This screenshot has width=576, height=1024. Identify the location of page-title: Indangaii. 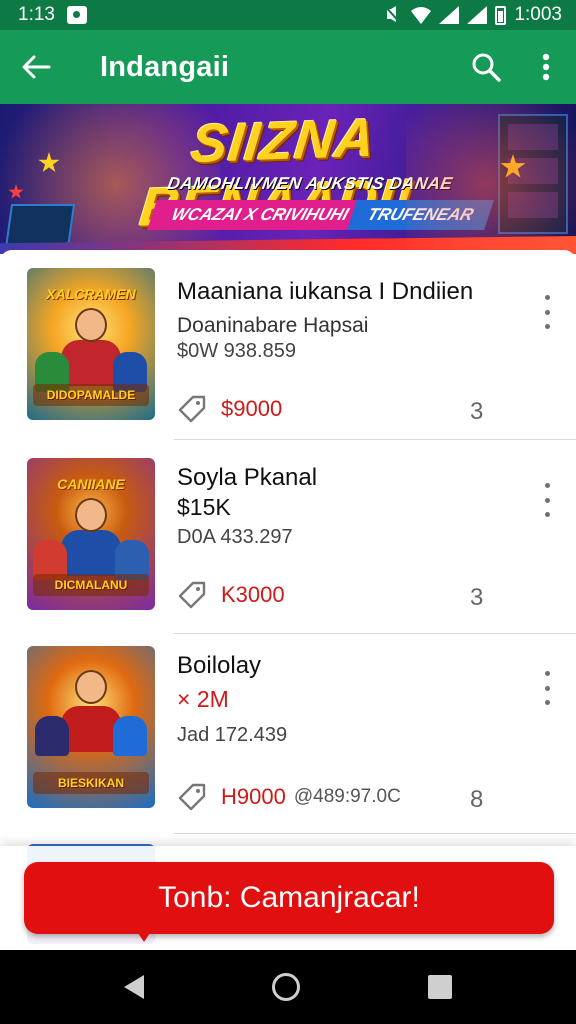
(165, 66).